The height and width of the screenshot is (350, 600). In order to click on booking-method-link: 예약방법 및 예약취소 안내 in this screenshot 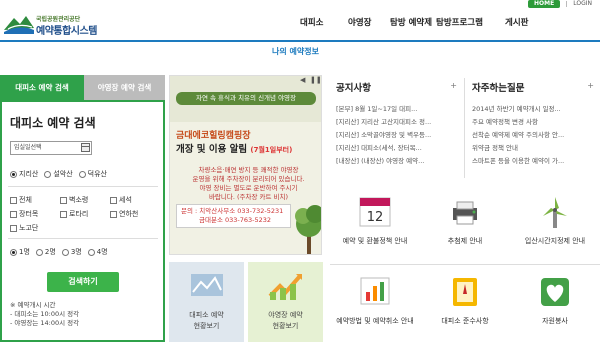, I will do `click(375, 305)`.